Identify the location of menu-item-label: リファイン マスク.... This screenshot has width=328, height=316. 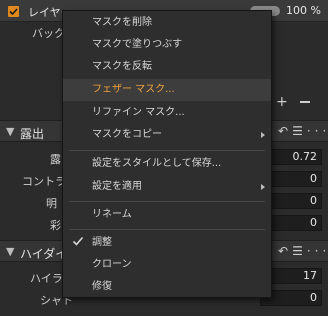
(138, 112).